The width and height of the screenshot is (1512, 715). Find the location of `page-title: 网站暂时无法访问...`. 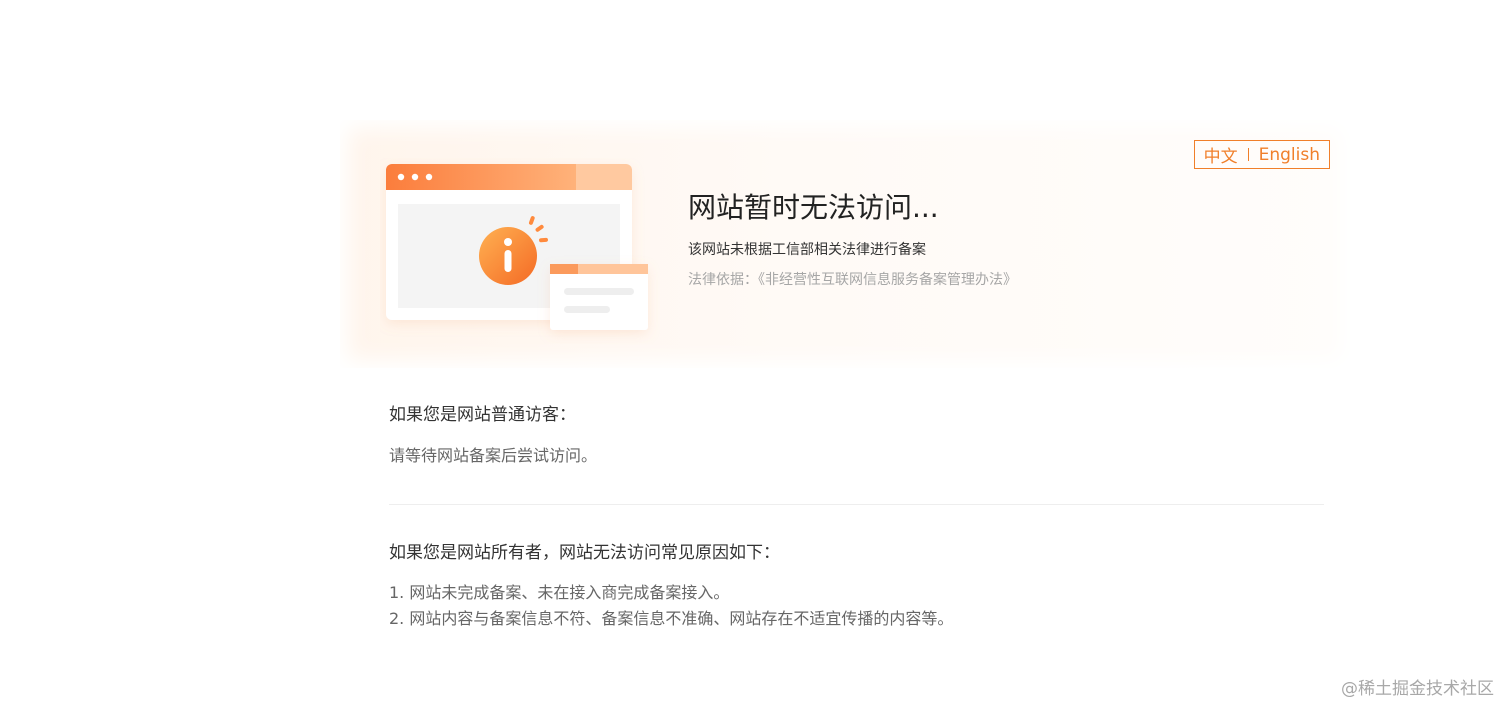

page-title: 网站暂时无法访问... is located at coordinates (813, 207).